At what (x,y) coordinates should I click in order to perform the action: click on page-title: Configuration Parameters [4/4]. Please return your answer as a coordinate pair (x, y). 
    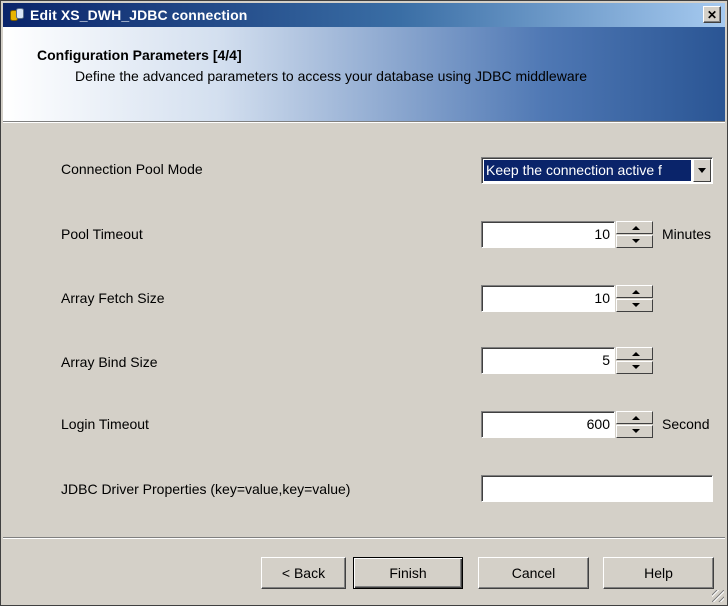
    Looking at the image, I should click on (139, 55).